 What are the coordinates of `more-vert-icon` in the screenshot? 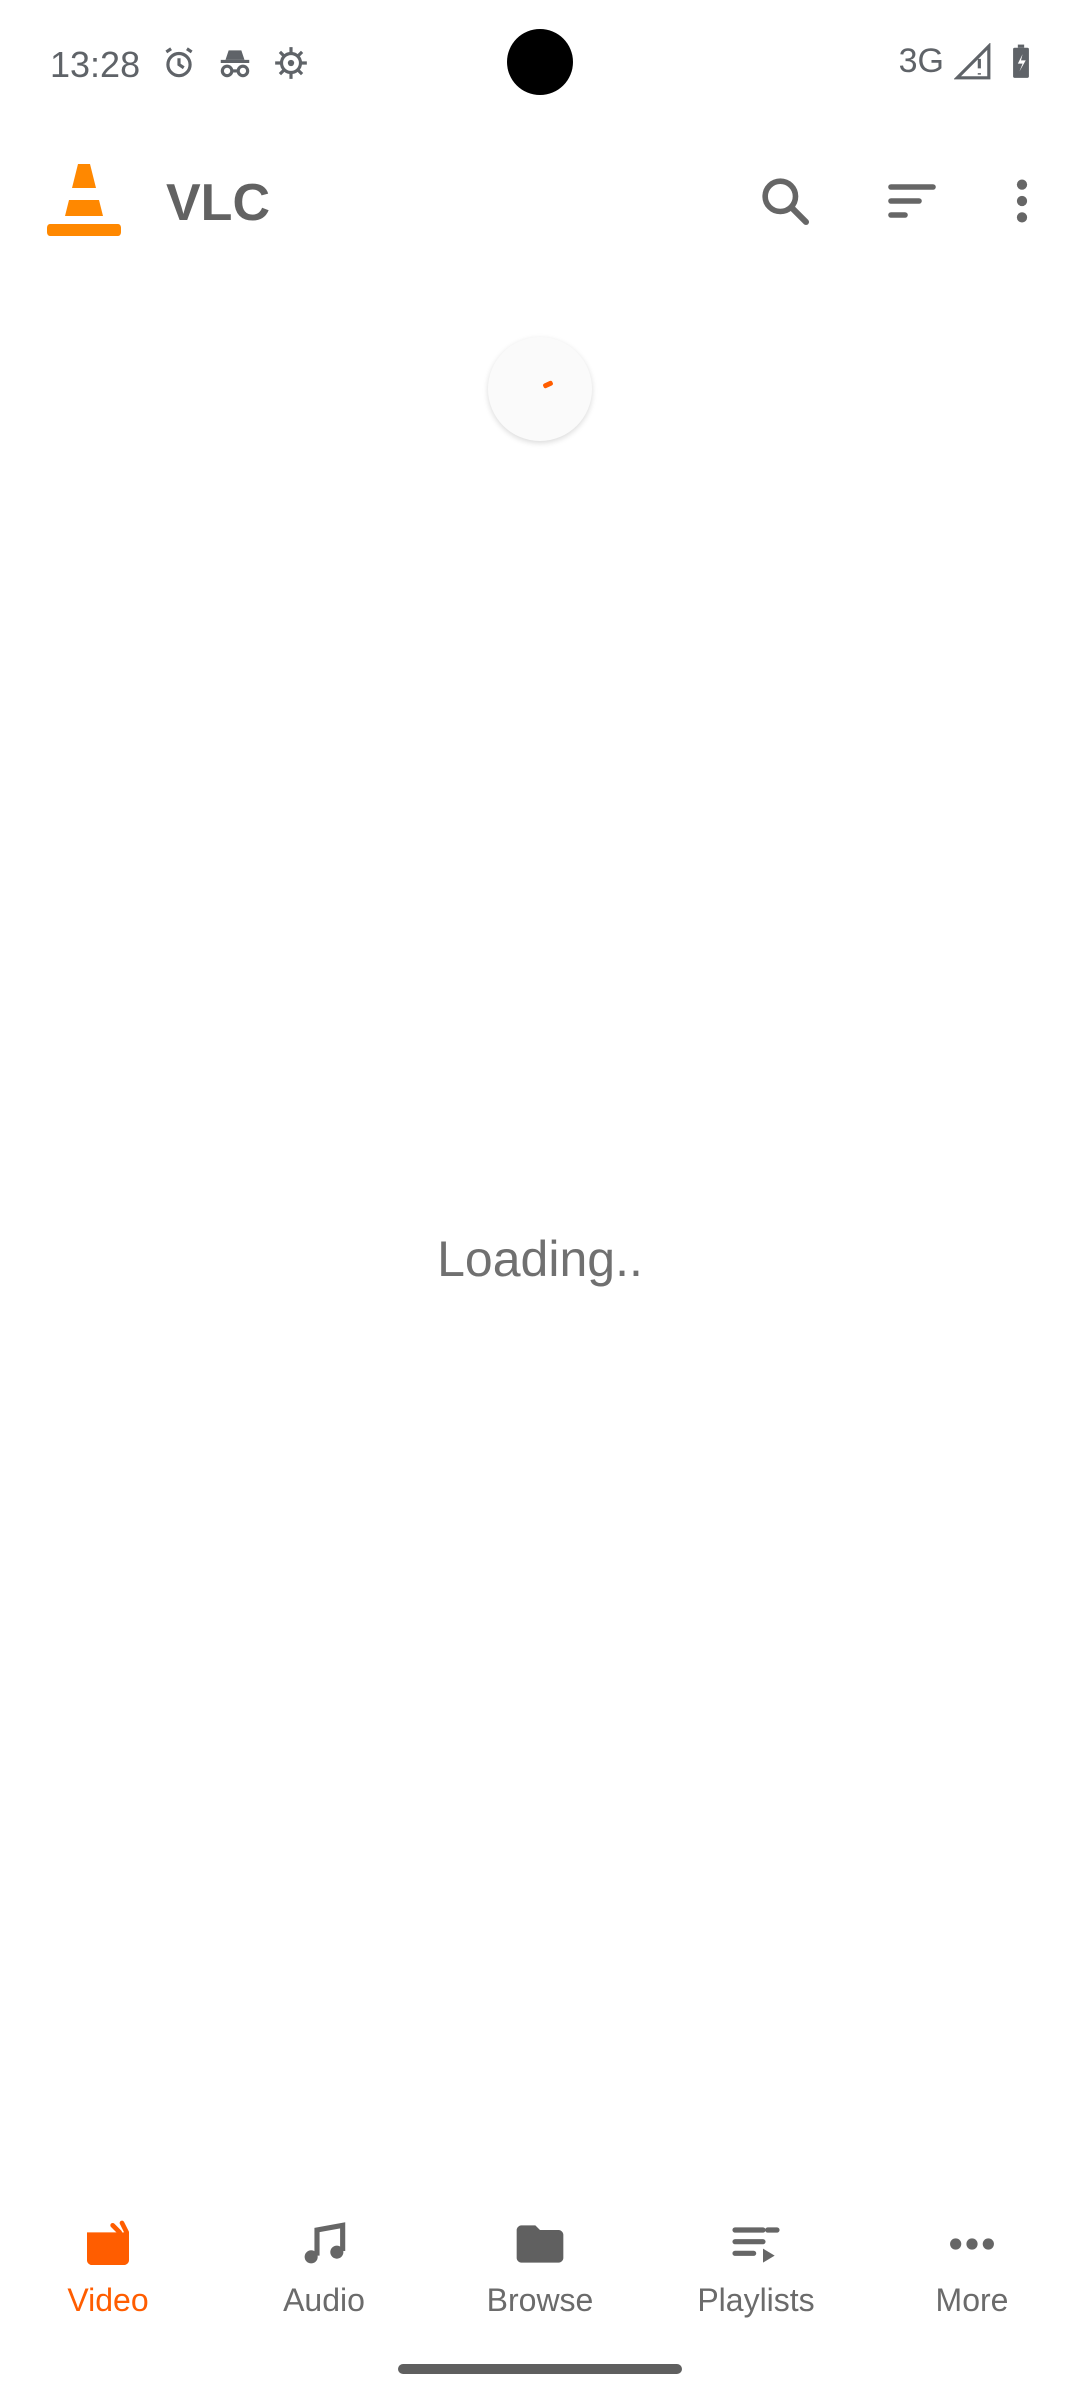 It's located at (1022, 201).